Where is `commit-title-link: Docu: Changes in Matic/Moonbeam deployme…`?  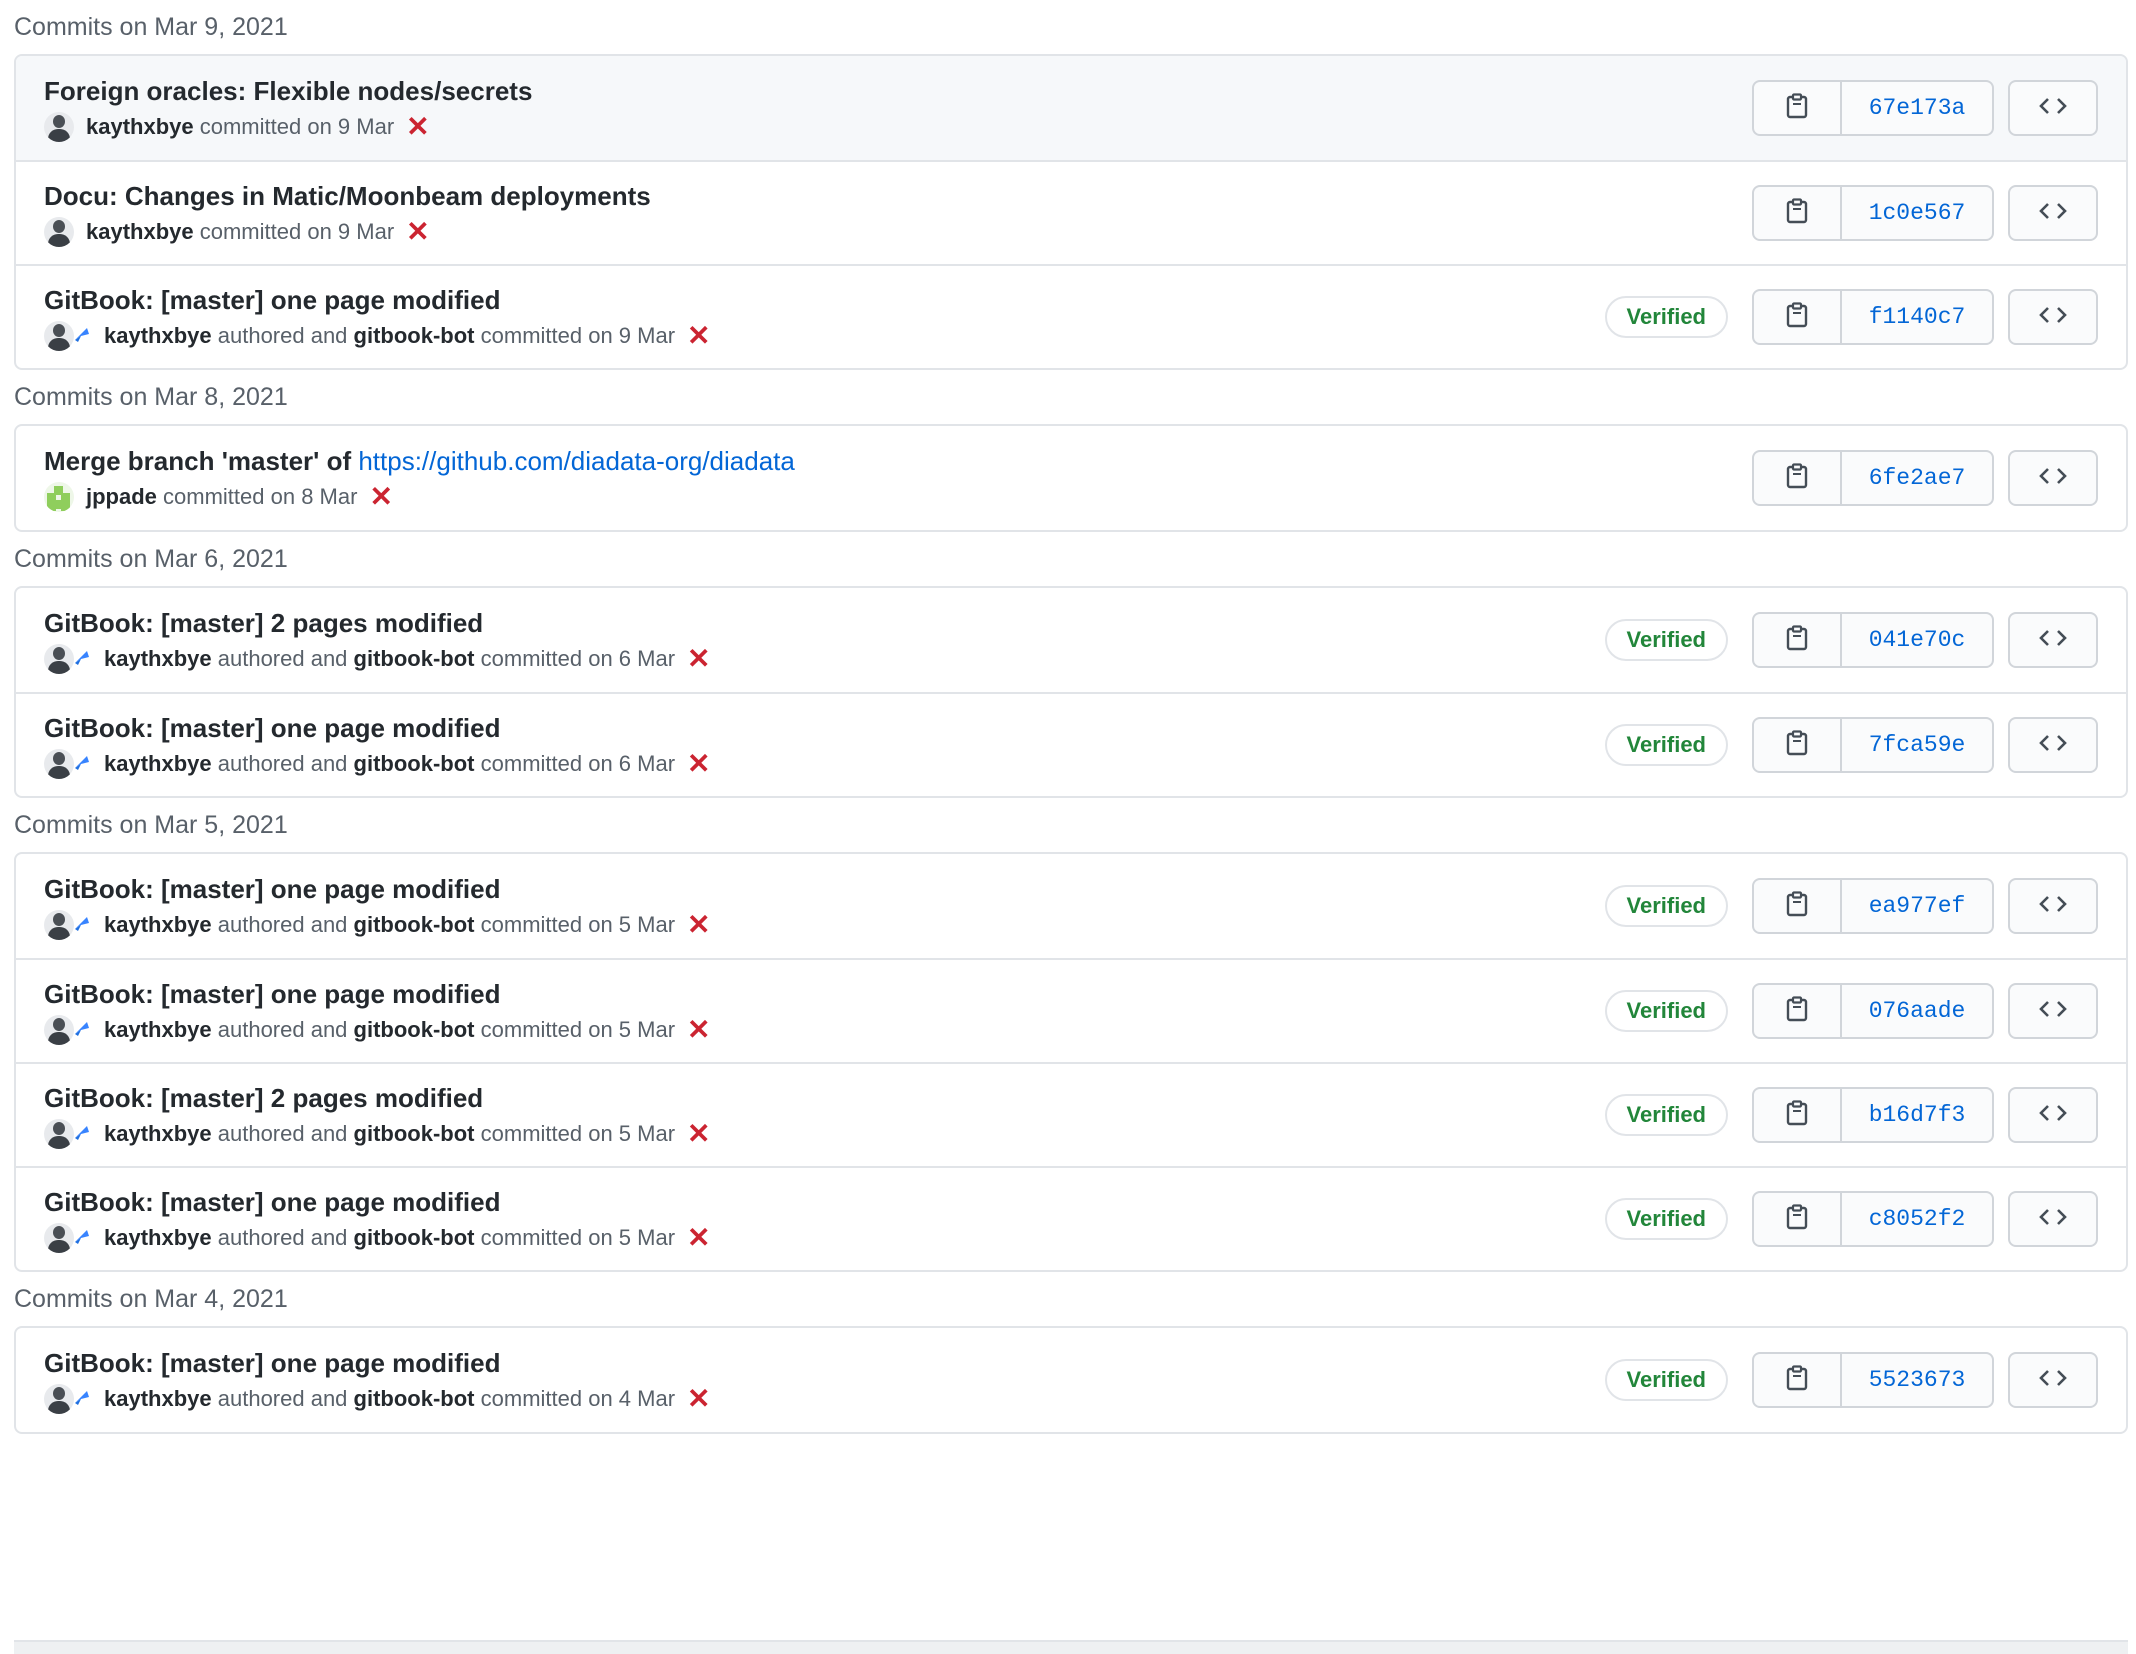
commit-title-link: Docu: Changes in Matic/Moonbeam deployme… is located at coordinates (347, 196).